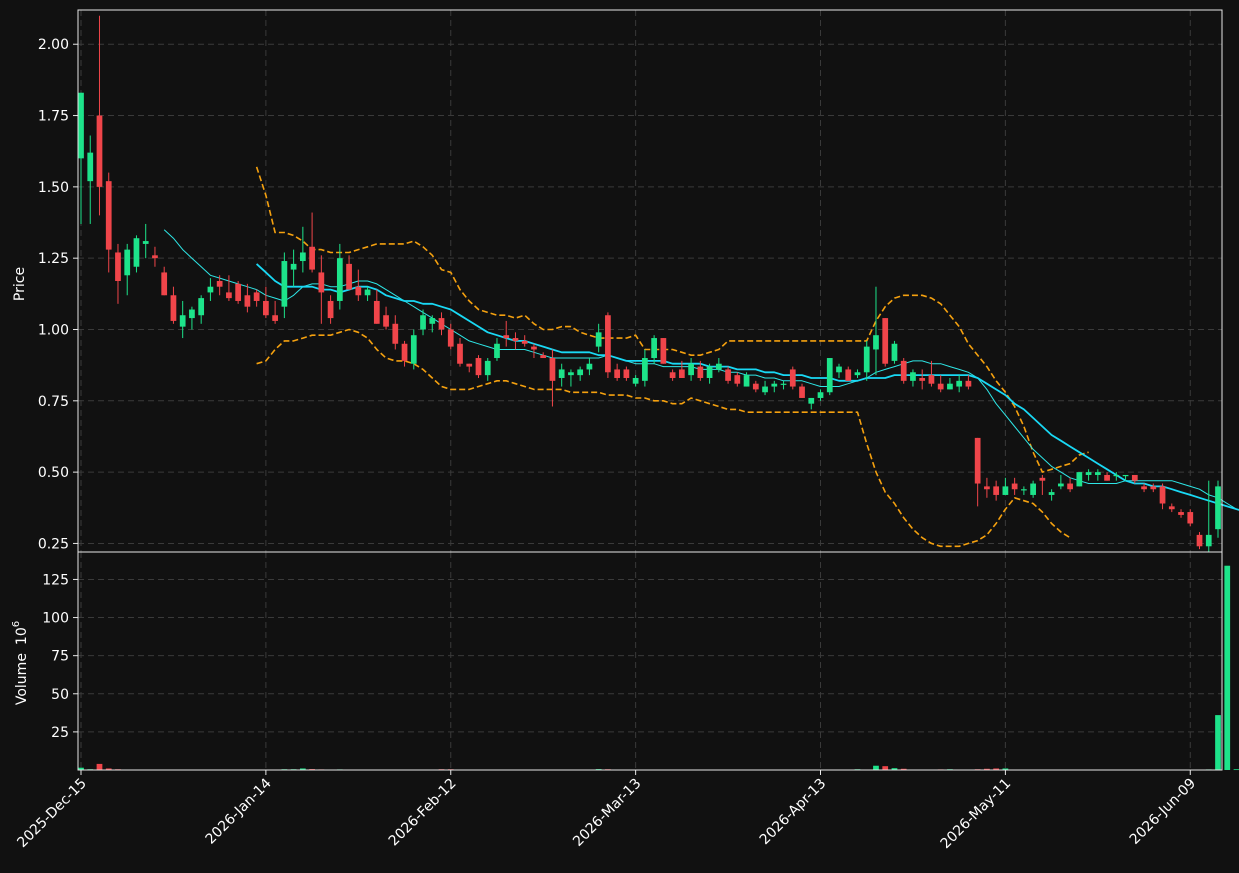  I want to click on volume-tick-label: 50, so click(60, 695).